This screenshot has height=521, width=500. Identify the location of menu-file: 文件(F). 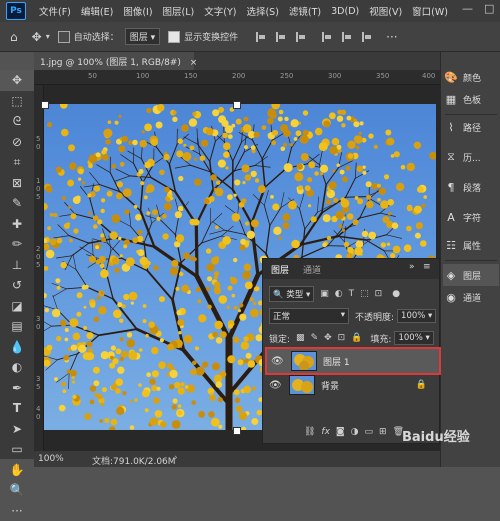
(55, 11).